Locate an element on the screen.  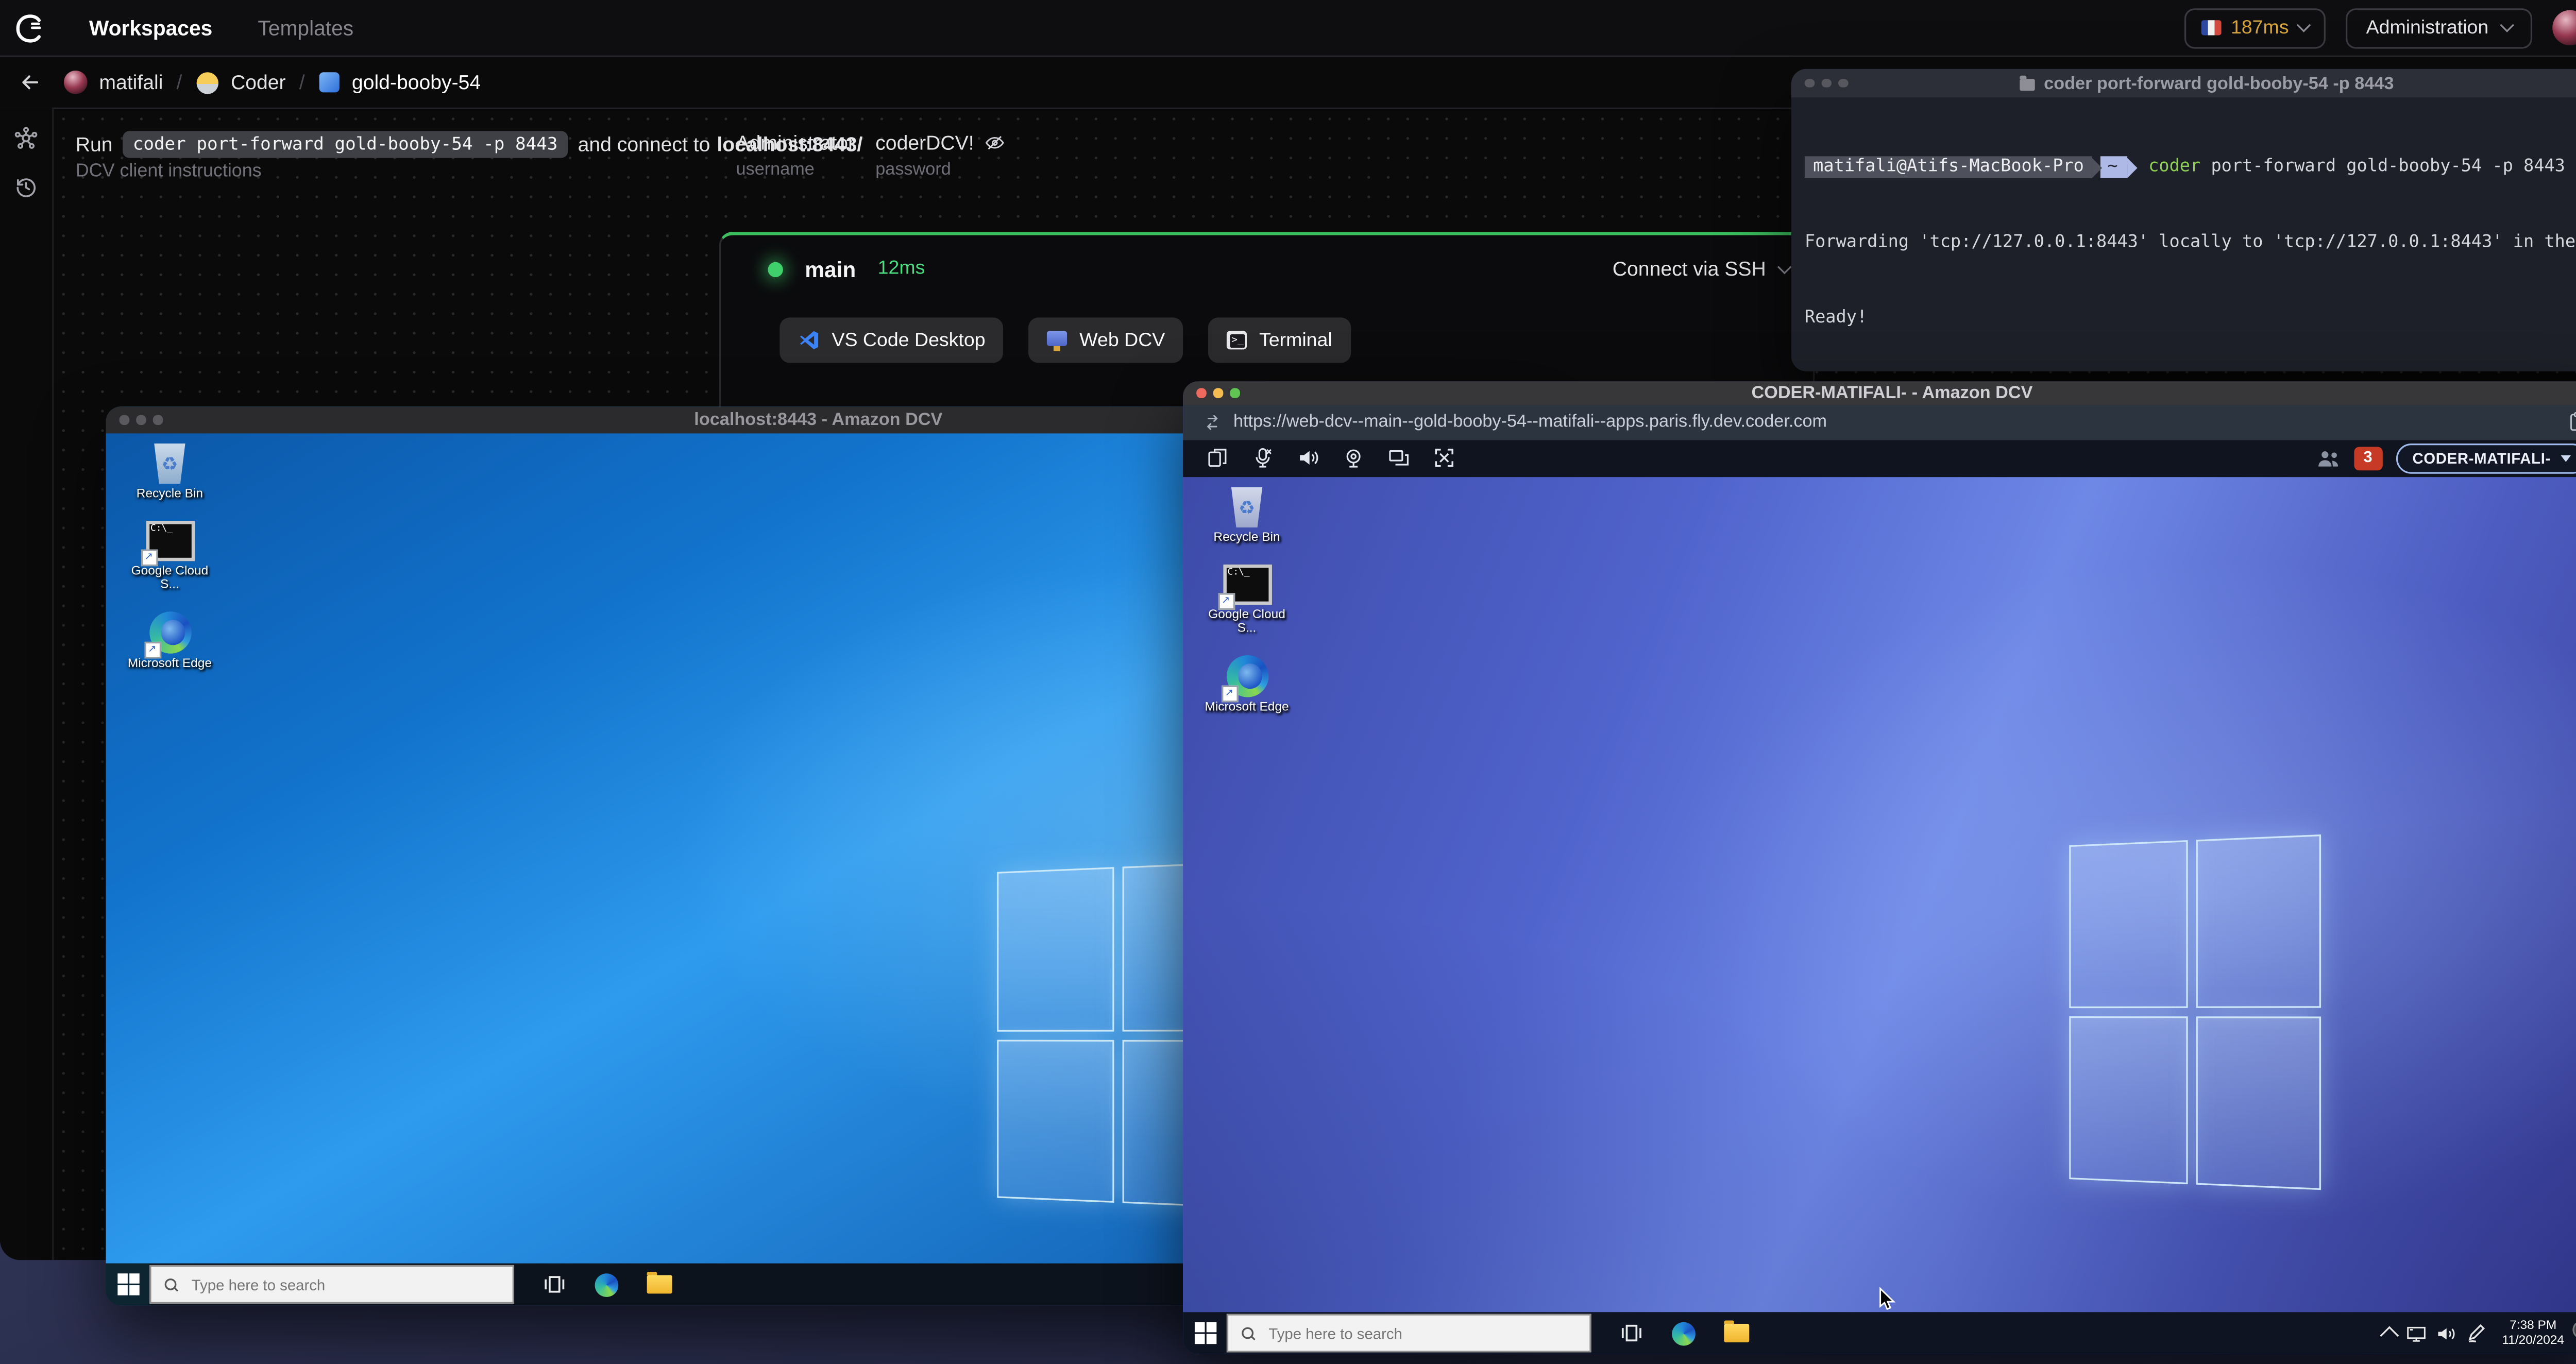
password-value: coderDCV! is located at coordinates (924, 143).